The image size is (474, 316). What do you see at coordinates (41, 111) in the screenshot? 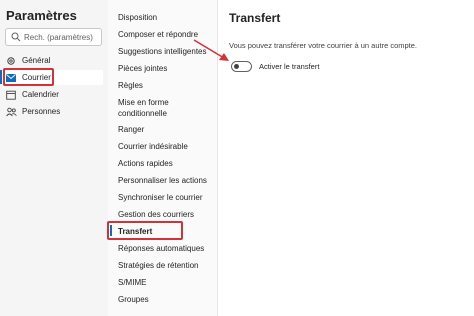
I see `nav-item-label: Personnes` at bounding box center [41, 111].